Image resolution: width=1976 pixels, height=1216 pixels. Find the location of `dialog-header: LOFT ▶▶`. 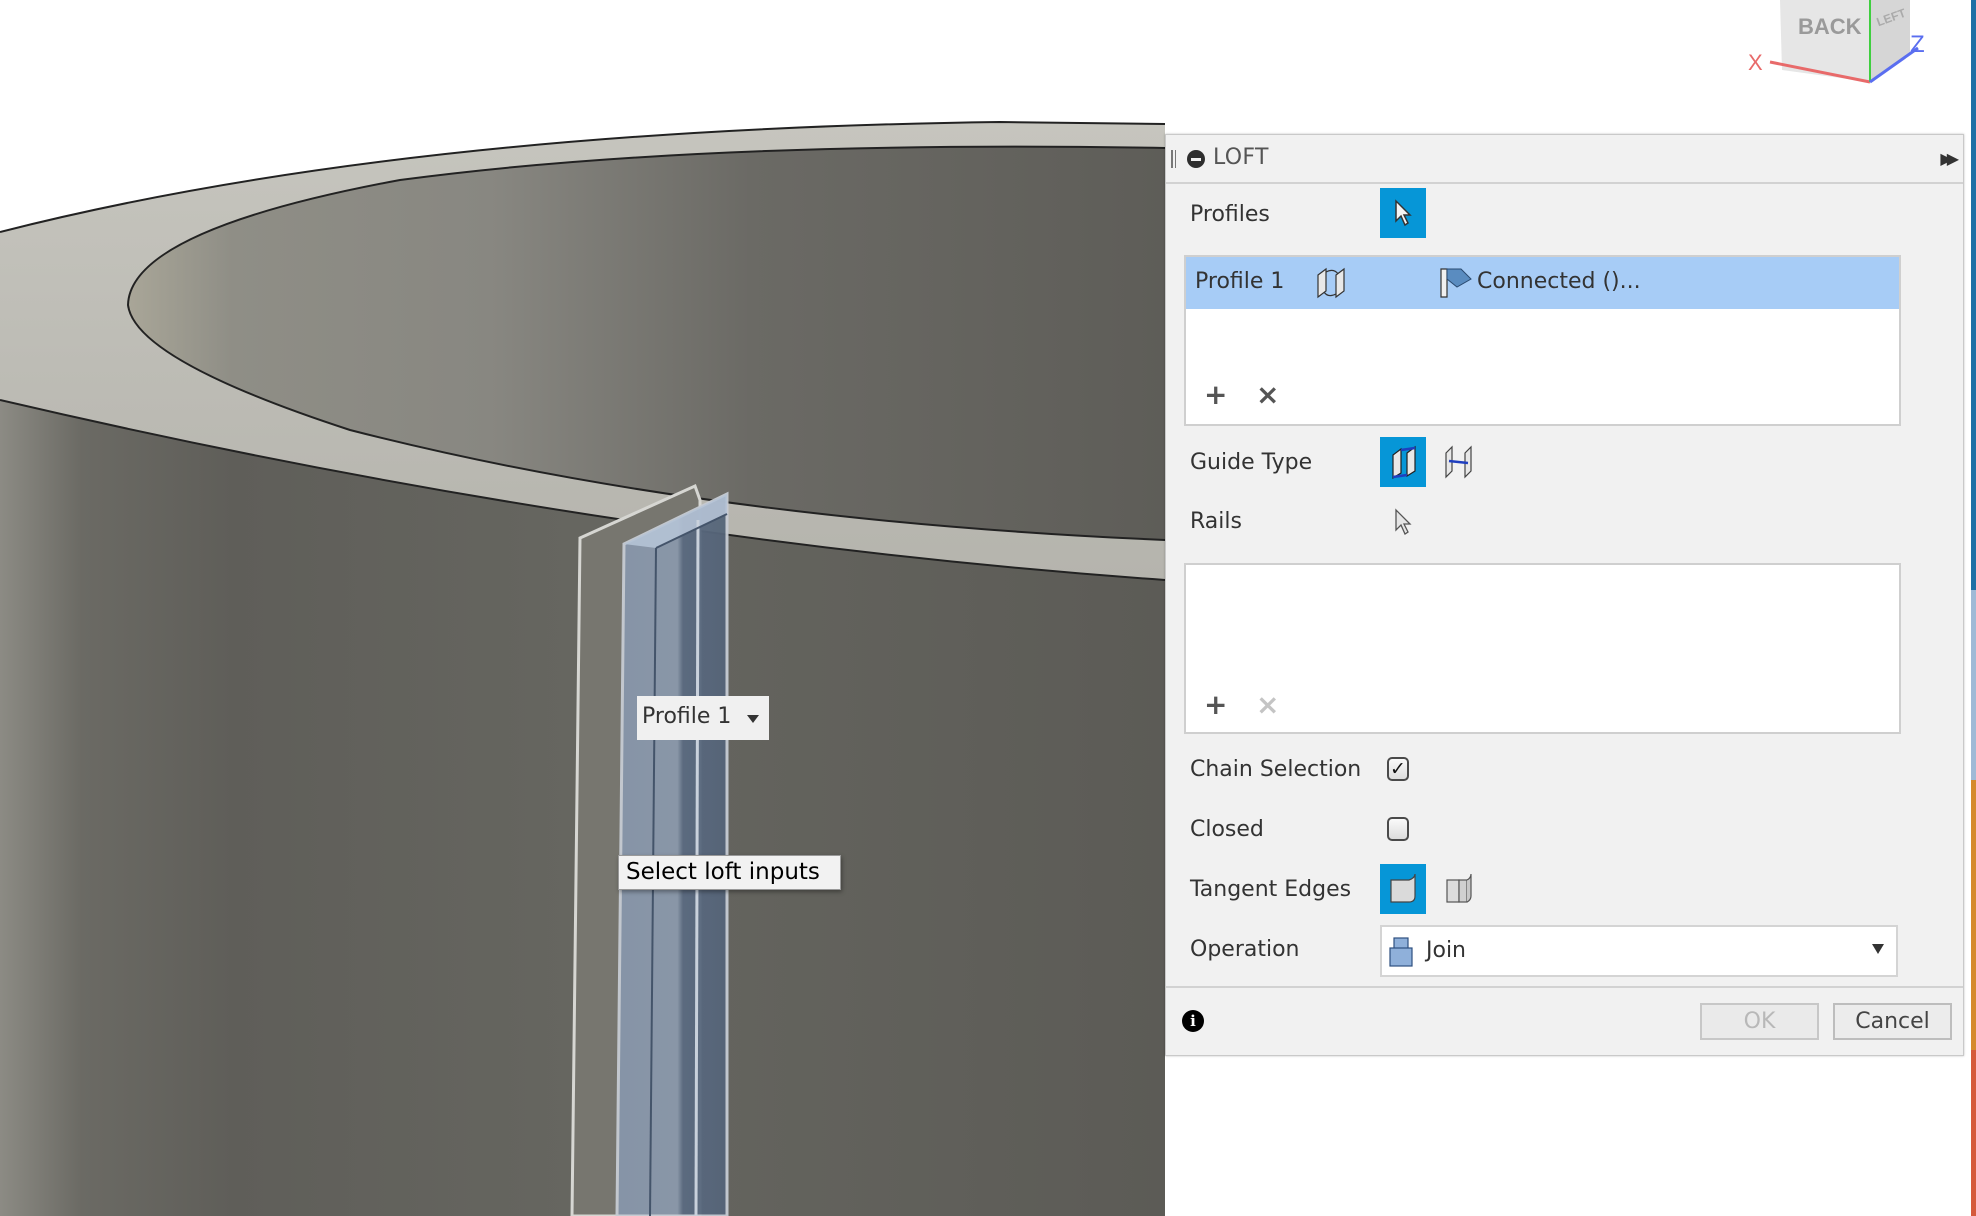

dialog-header: LOFT ▶▶ is located at coordinates (1564, 159).